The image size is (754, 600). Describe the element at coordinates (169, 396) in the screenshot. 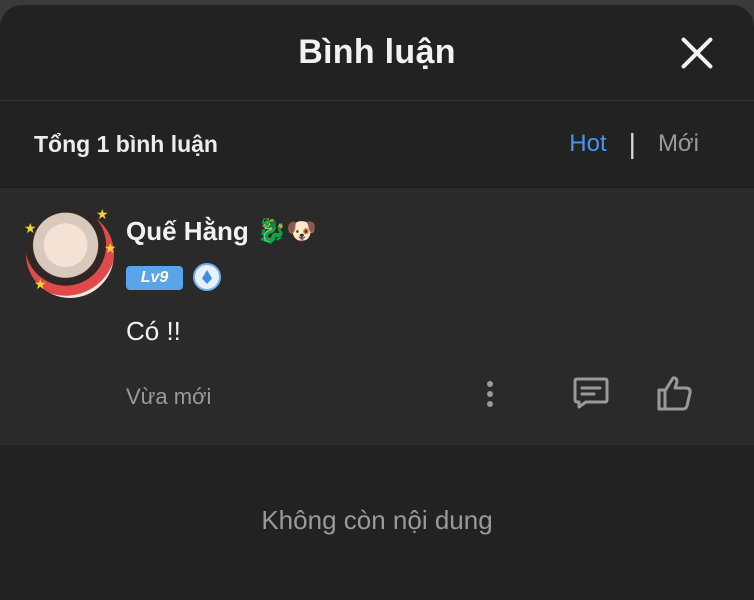

I see `comment-time: Vừa mới` at that location.